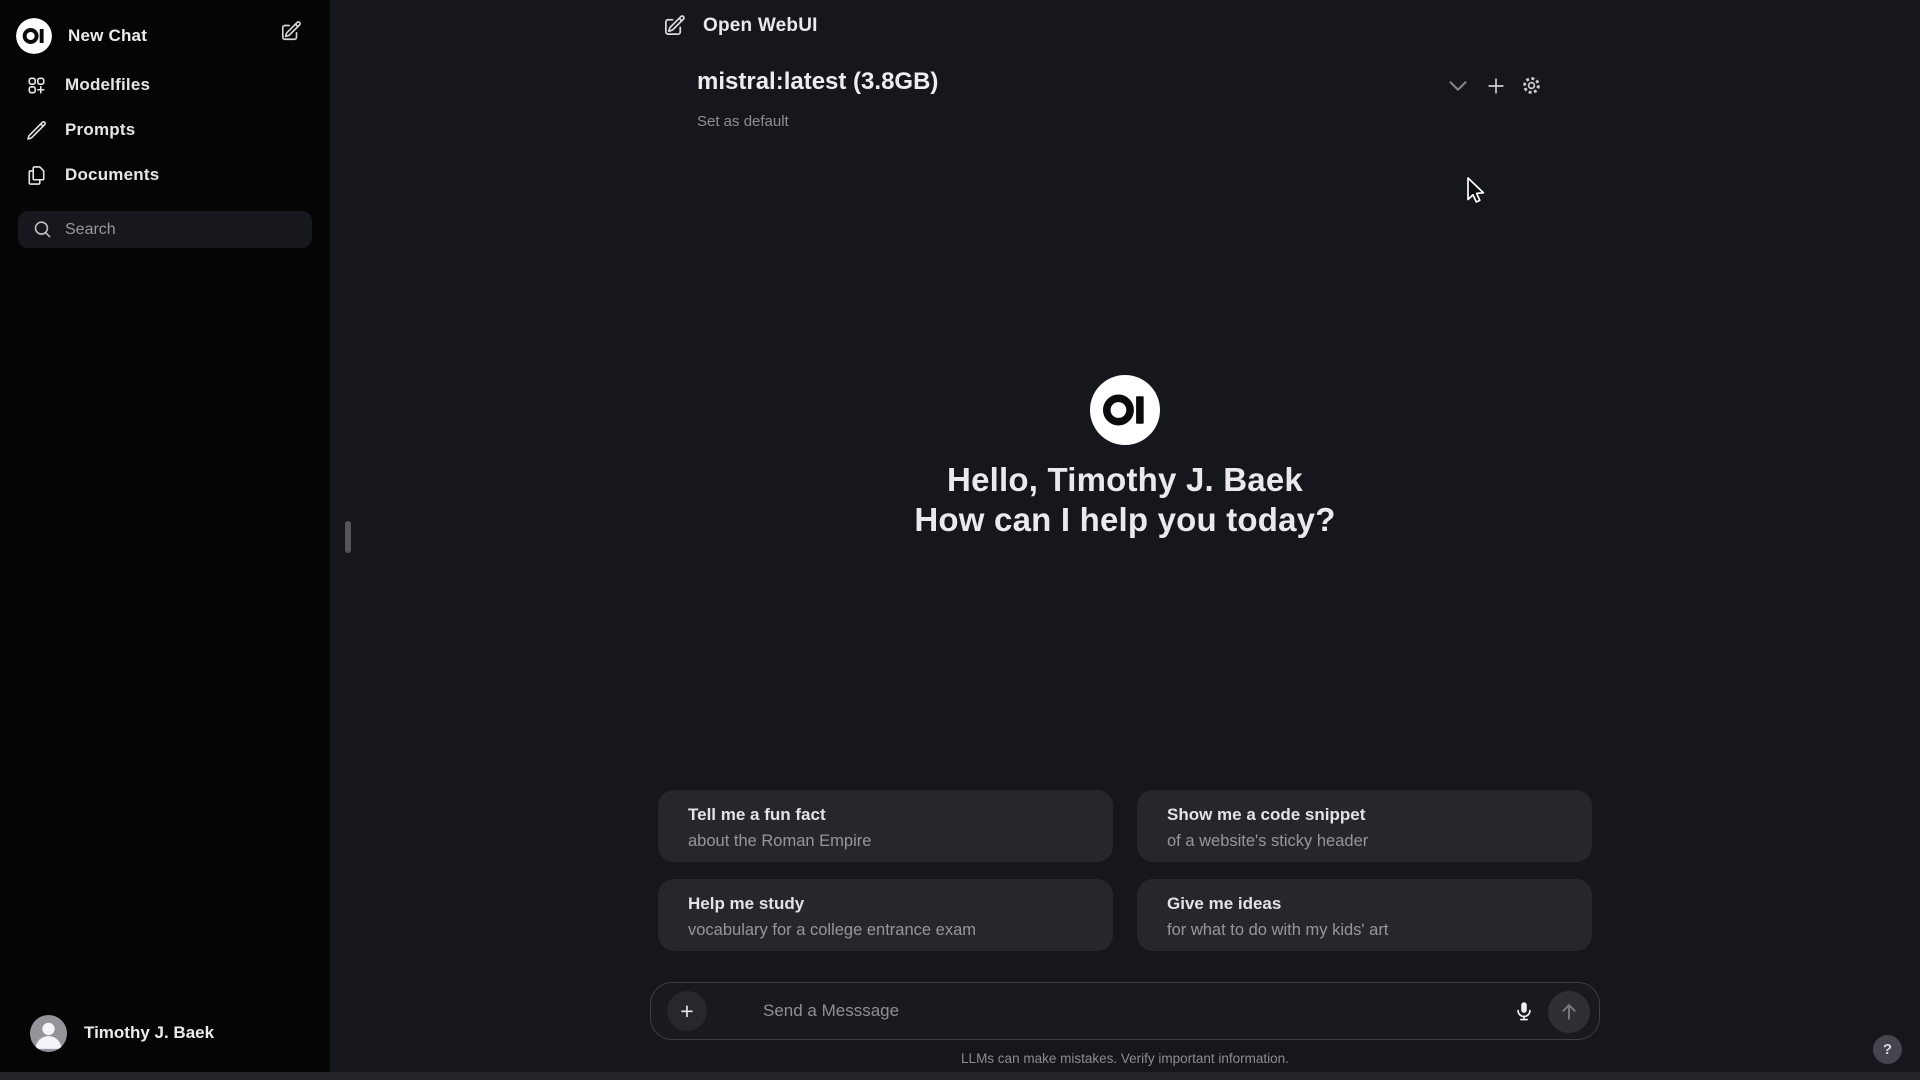 Image resolution: width=1920 pixels, height=1080 pixels. I want to click on suggestion-title: Give me ideas, so click(1224, 903).